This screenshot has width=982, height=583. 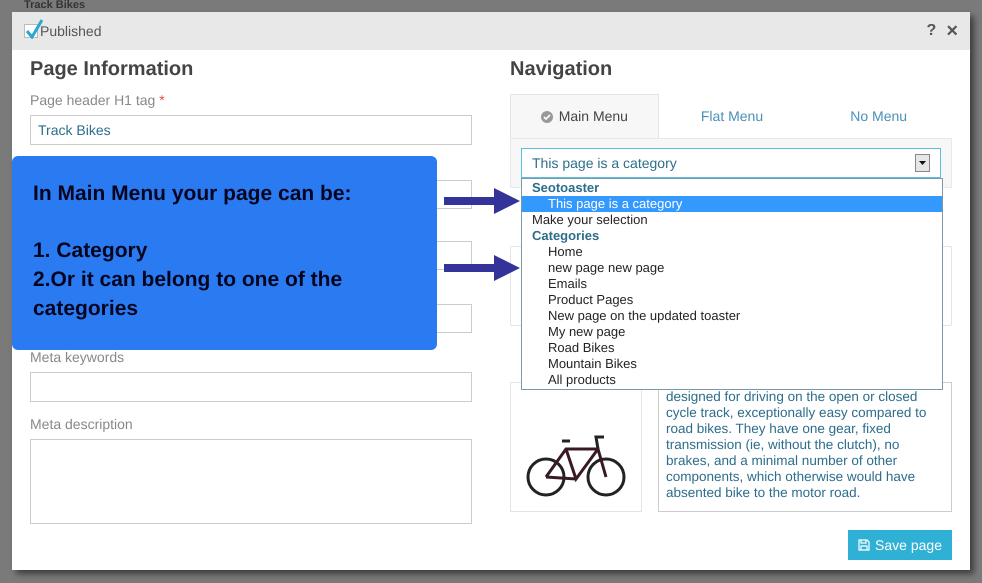 I want to click on dropdown-option: Product Pages, so click(x=732, y=300).